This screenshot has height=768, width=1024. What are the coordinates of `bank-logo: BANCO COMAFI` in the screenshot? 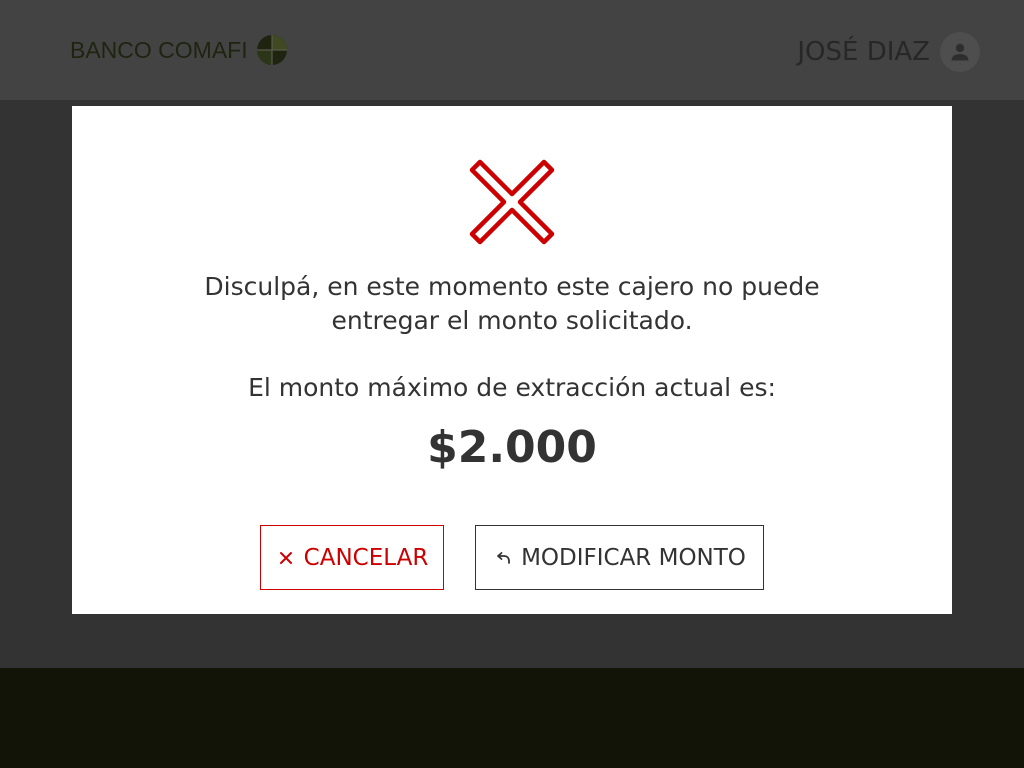 It's located at (179, 50).